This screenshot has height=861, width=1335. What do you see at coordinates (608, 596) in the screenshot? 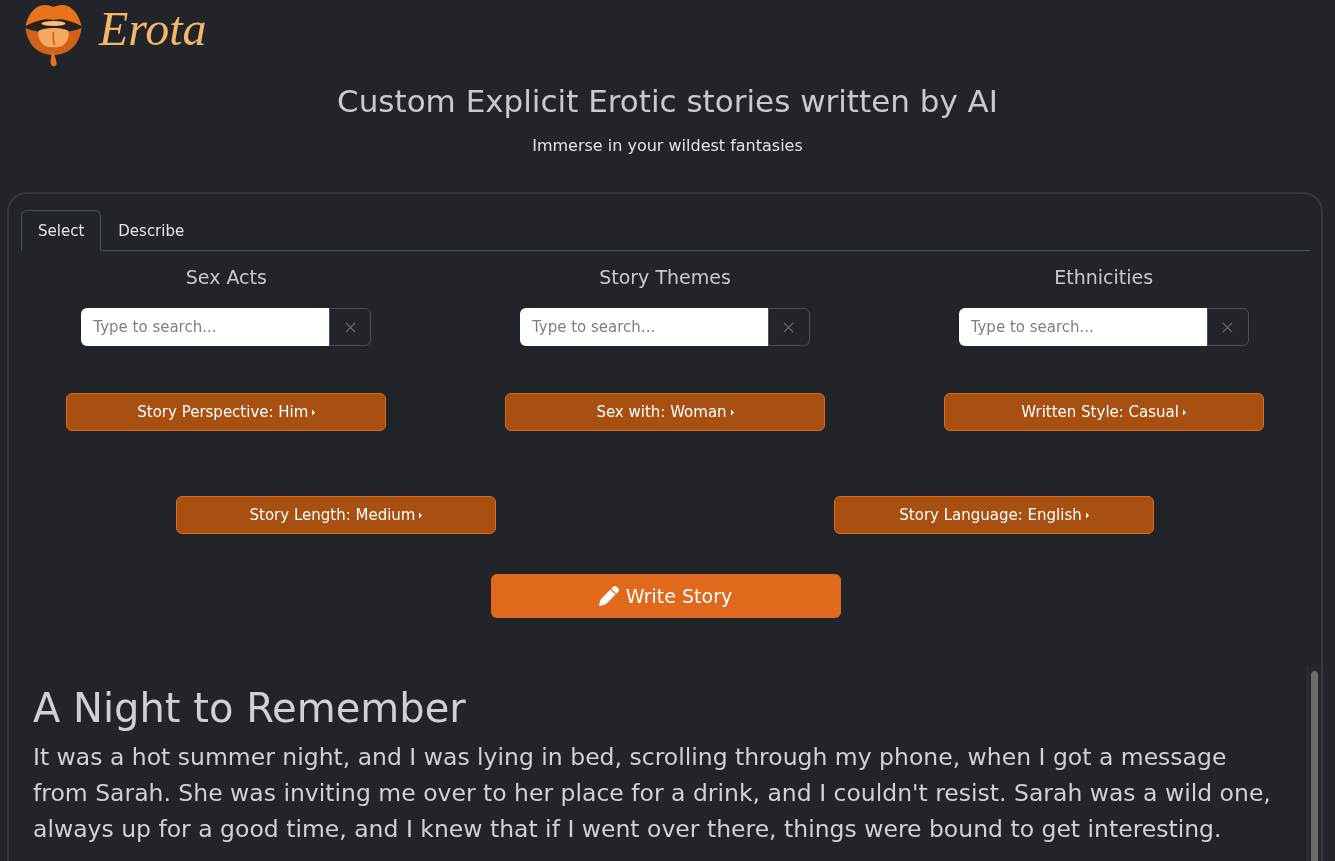
I see `pencil-icon` at bounding box center [608, 596].